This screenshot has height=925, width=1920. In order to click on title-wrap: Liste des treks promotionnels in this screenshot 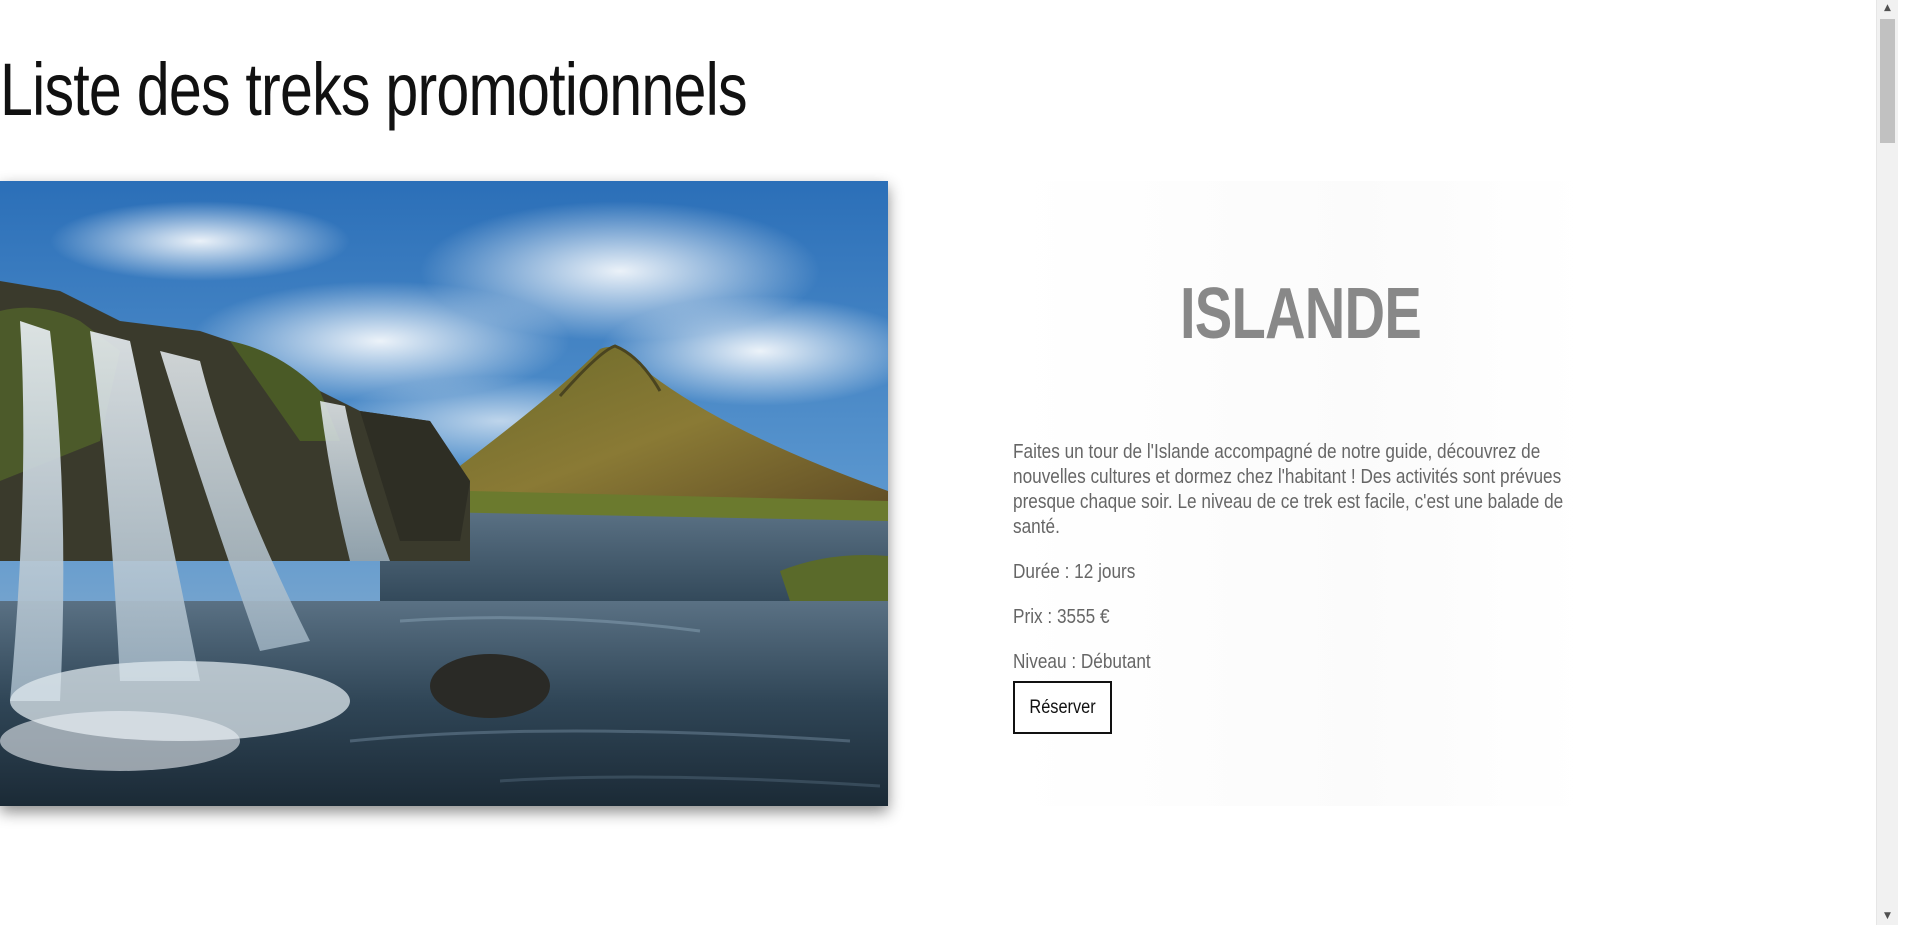, I will do `click(466, 90)`.